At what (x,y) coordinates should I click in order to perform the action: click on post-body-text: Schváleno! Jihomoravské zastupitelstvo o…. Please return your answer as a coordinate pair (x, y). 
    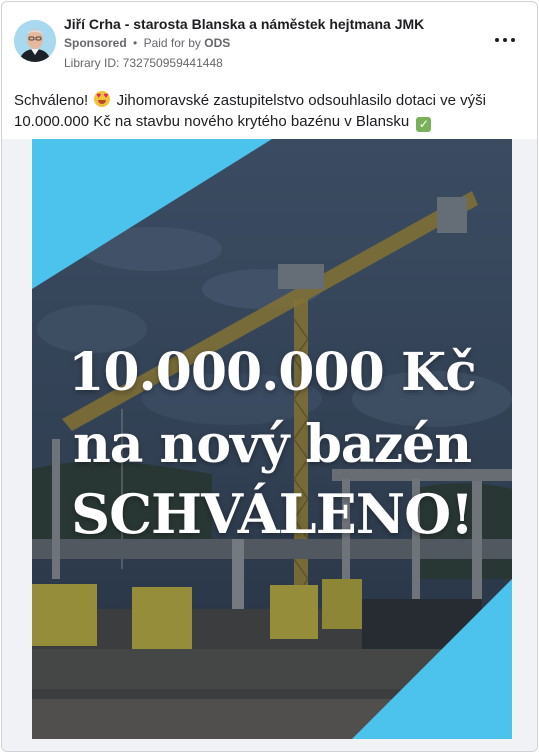
    Looking at the image, I should click on (269, 111).